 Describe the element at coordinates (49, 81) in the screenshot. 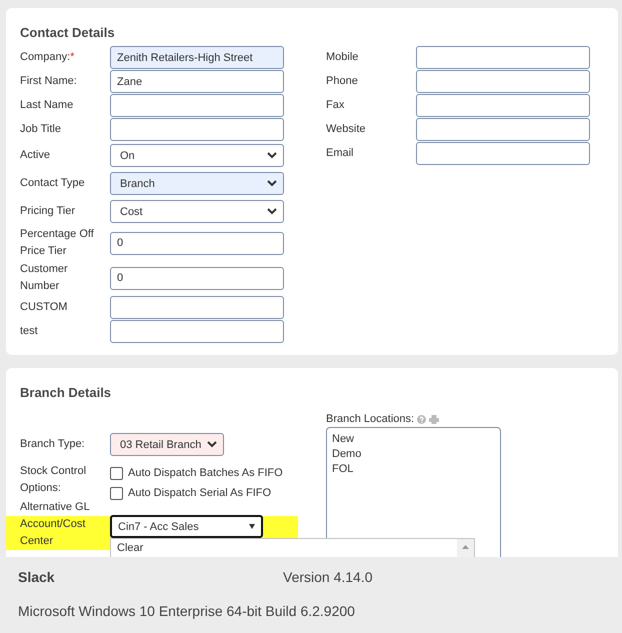

I see `field-label: First Name:` at that location.